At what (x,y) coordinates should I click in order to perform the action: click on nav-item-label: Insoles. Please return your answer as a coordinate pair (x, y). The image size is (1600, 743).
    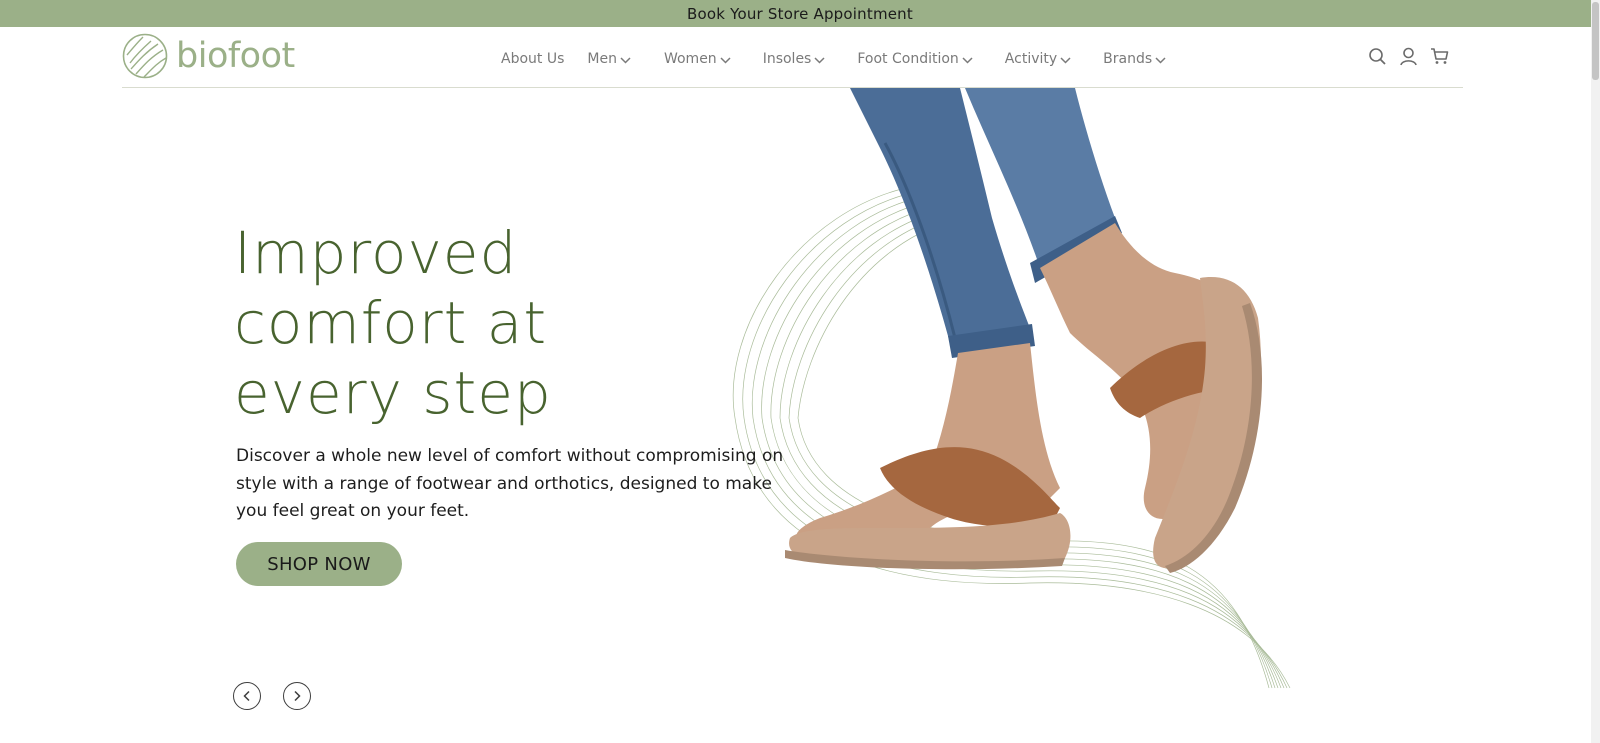
    Looking at the image, I should click on (787, 59).